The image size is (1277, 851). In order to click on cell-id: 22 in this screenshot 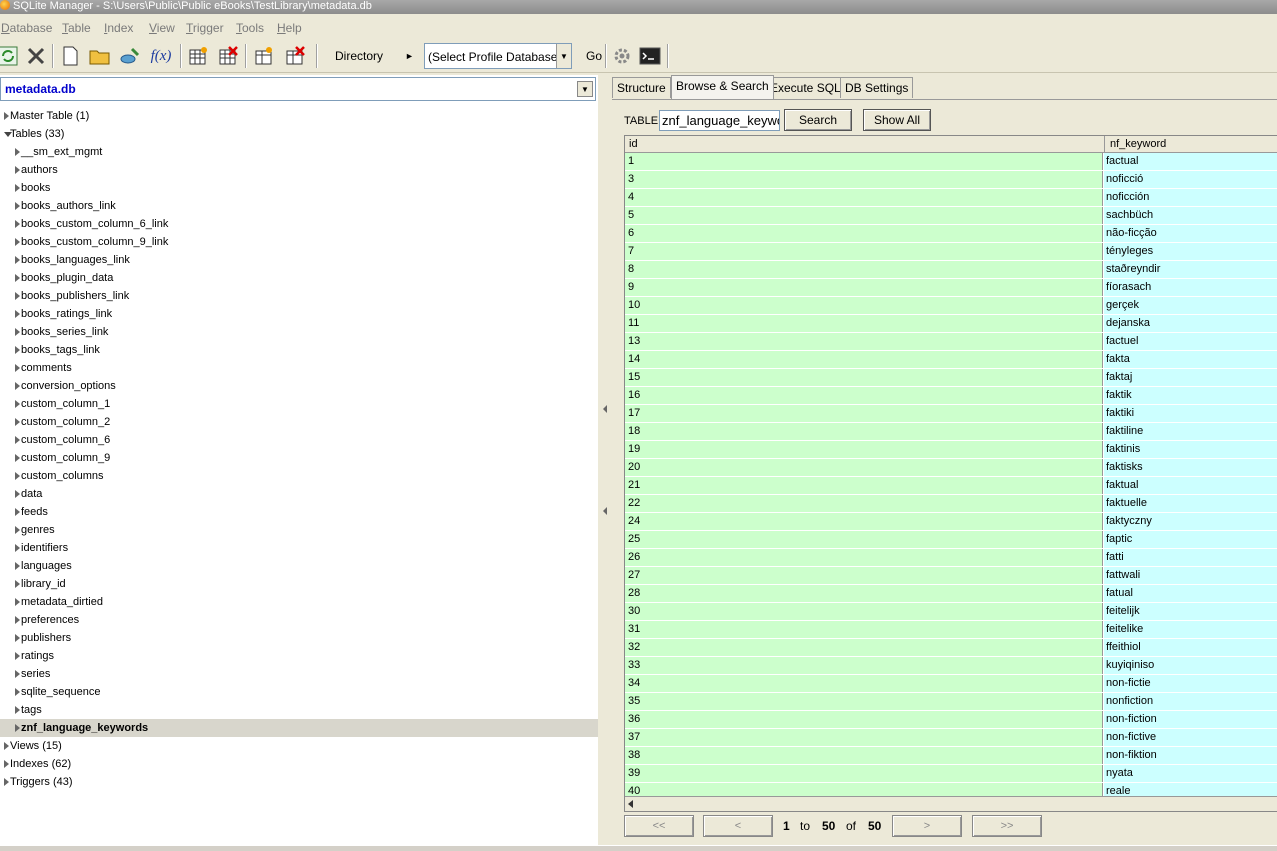, I will do `click(864, 503)`.